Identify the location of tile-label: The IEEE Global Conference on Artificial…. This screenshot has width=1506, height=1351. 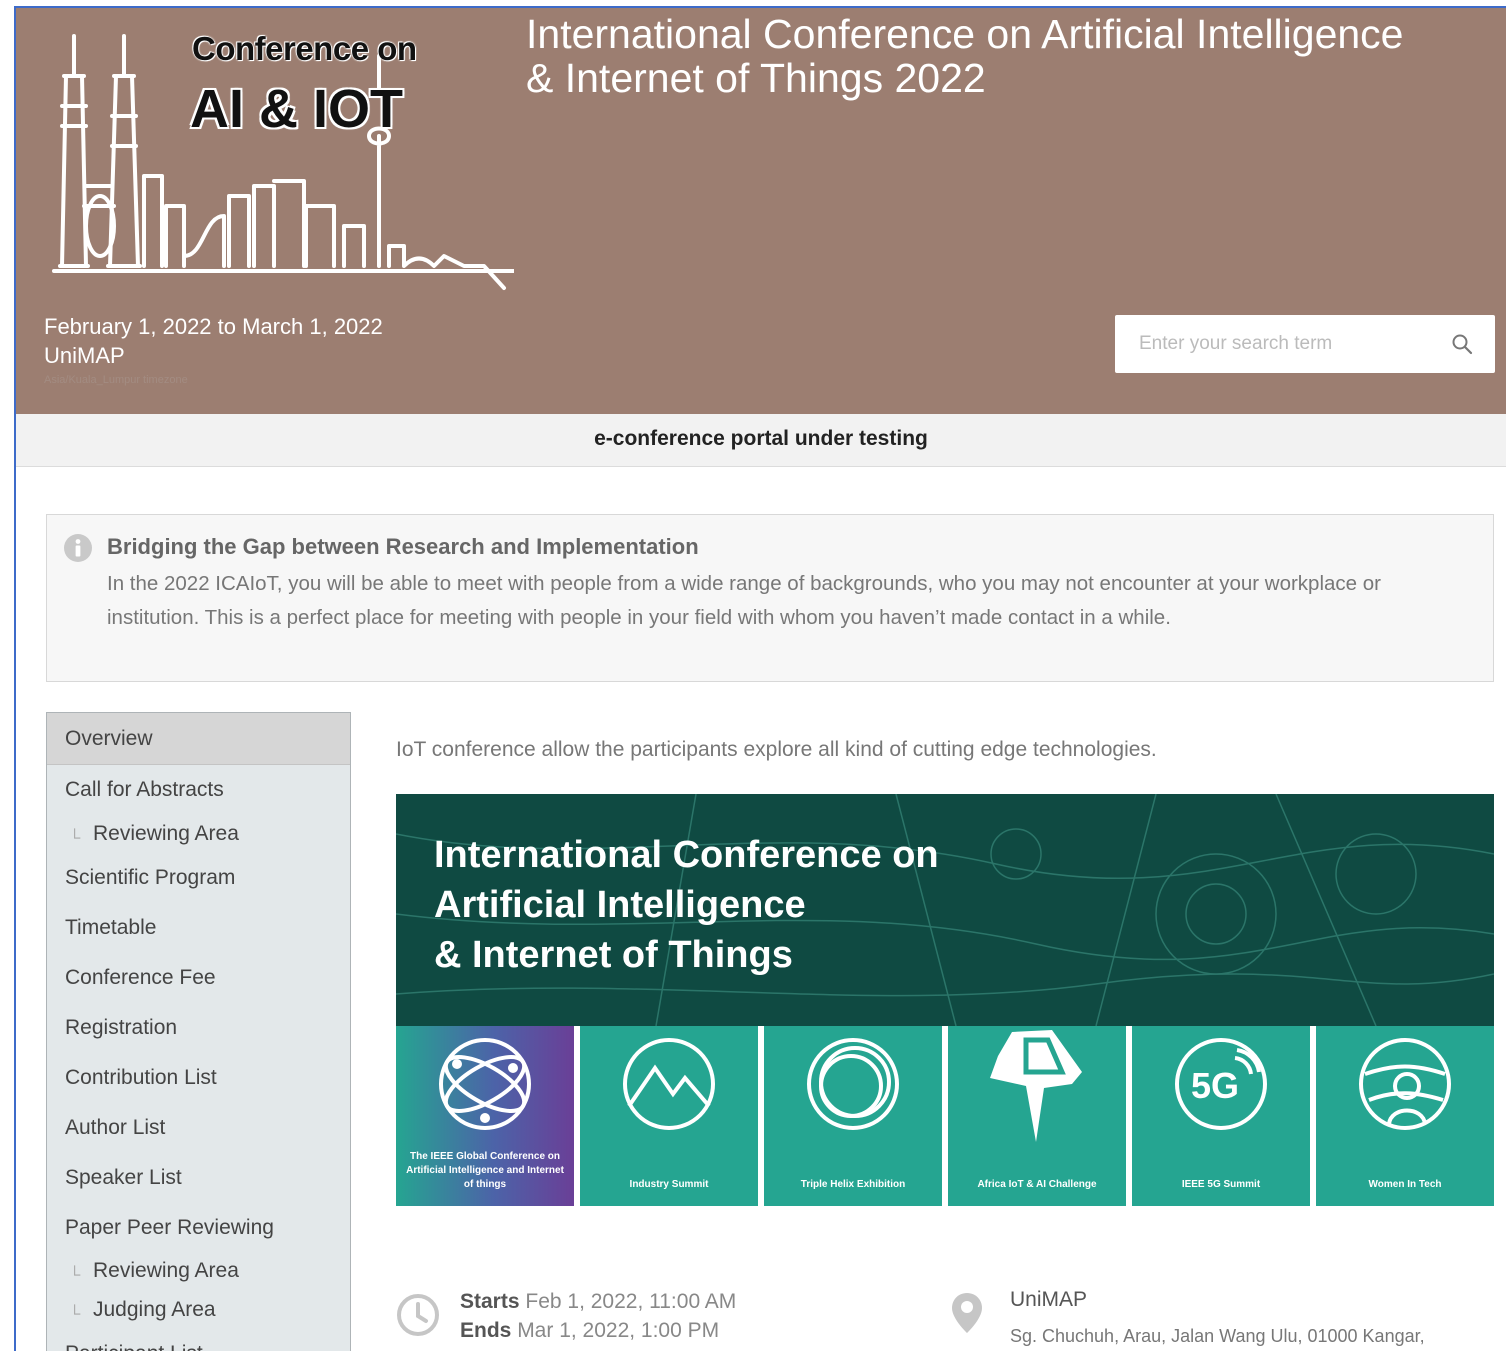
(485, 1170).